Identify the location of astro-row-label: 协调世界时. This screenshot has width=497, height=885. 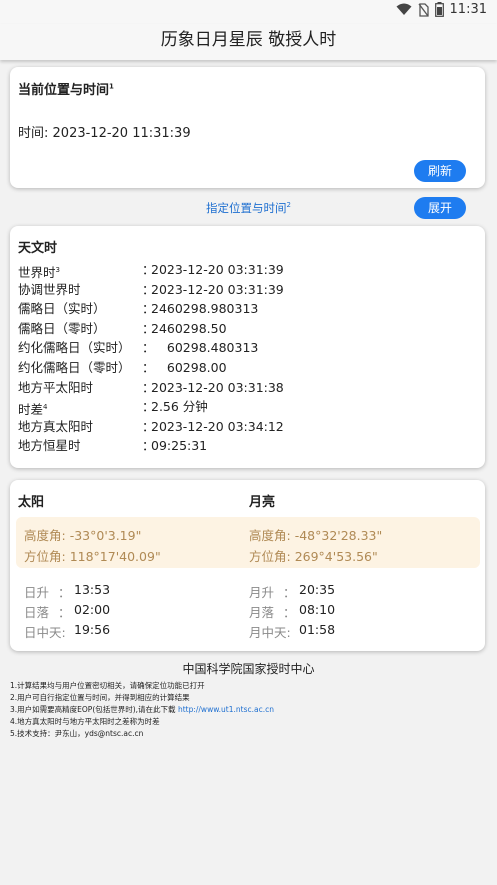
(49, 290).